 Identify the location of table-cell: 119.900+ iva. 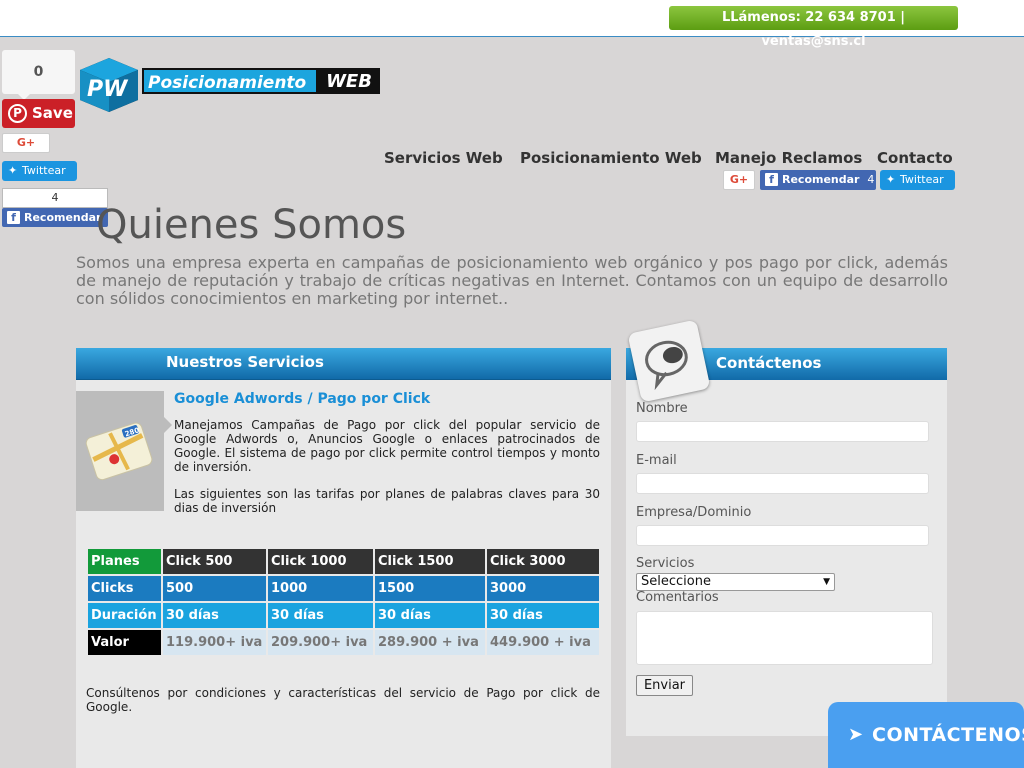
(214, 642).